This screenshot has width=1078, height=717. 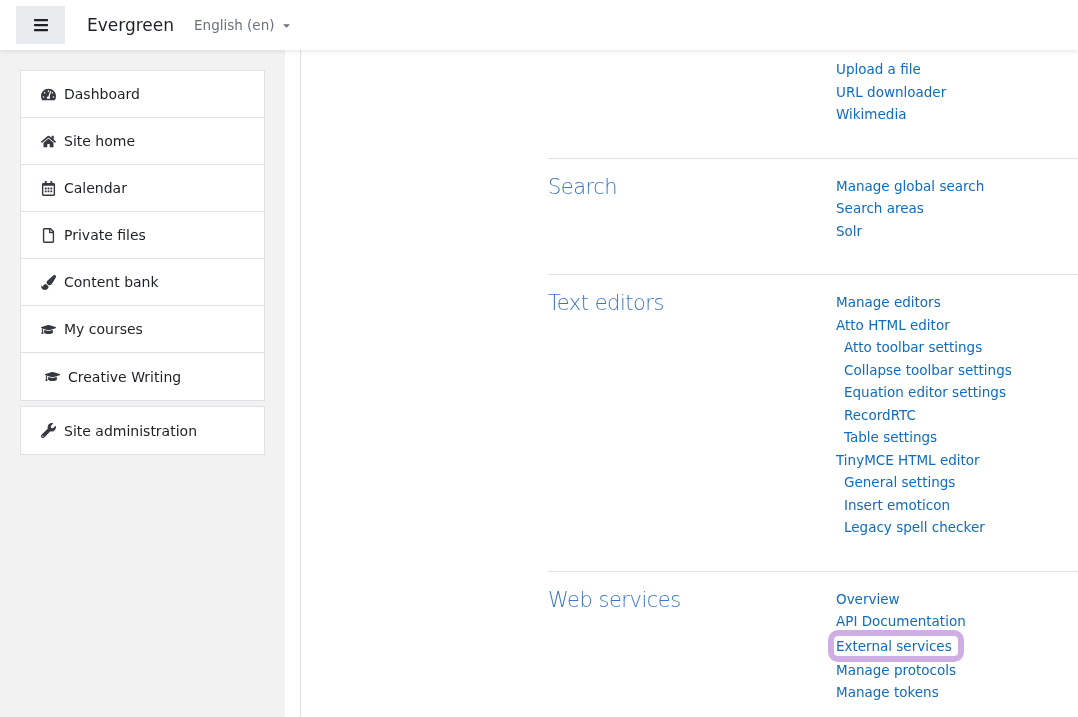 What do you see at coordinates (103, 329) in the screenshot?
I see `item-label: My courses` at bounding box center [103, 329].